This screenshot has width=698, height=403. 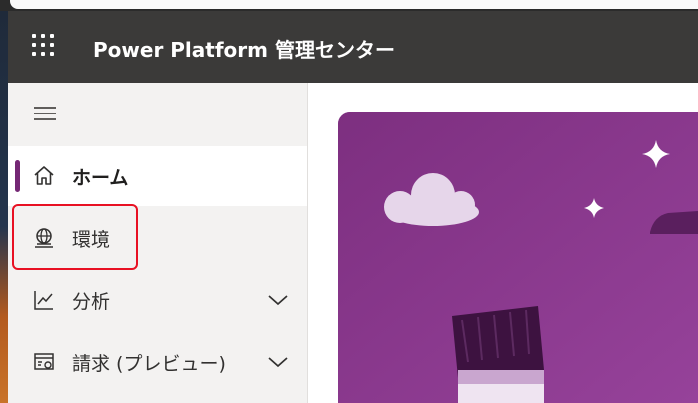 What do you see at coordinates (244, 48) in the screenshot?
I see `app-title: Power Platform 管理センター` at bounding box center [244, 48].